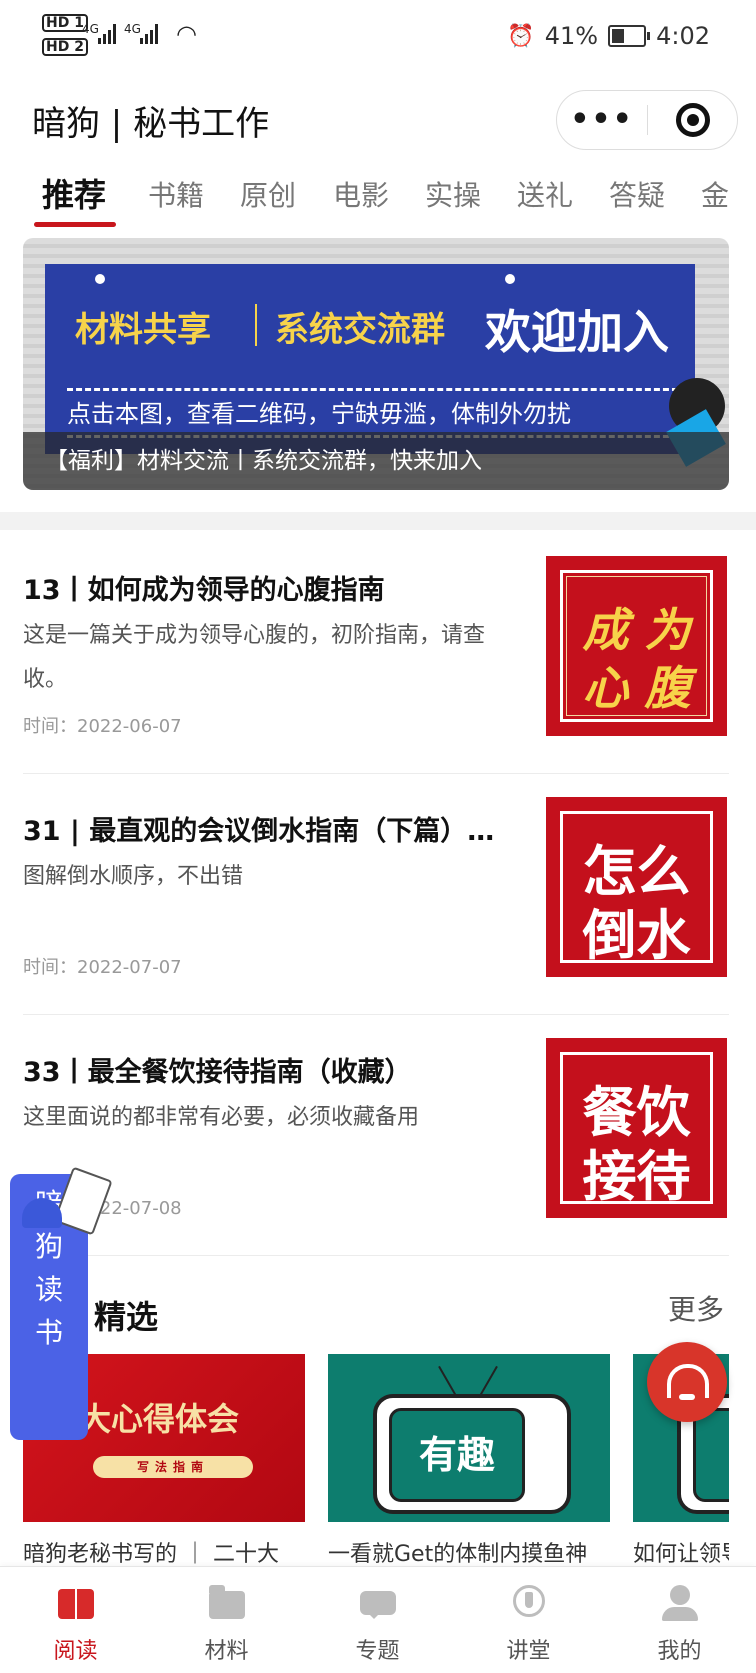 The image size is (756, 1673). What do you see at coordinates (65, 47) in the screenshot?
I see `sim2-icon: HD 2` at bounding box center [65, 47].